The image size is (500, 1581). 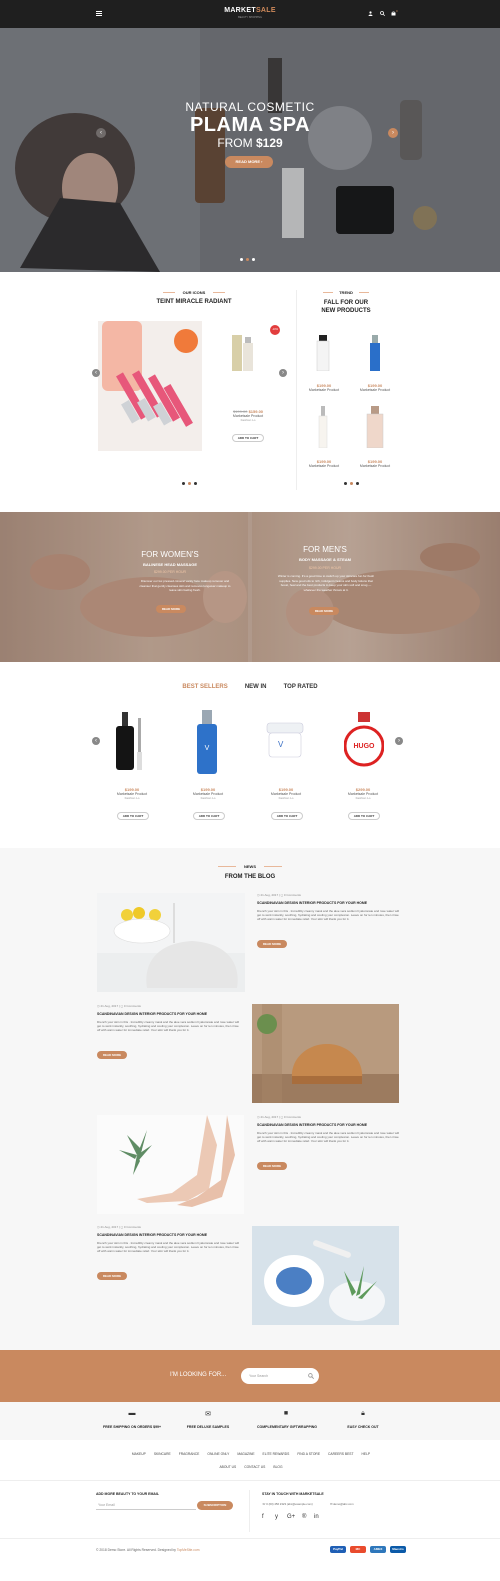 I want to click on menu-icon, so click(x=99, y=13).